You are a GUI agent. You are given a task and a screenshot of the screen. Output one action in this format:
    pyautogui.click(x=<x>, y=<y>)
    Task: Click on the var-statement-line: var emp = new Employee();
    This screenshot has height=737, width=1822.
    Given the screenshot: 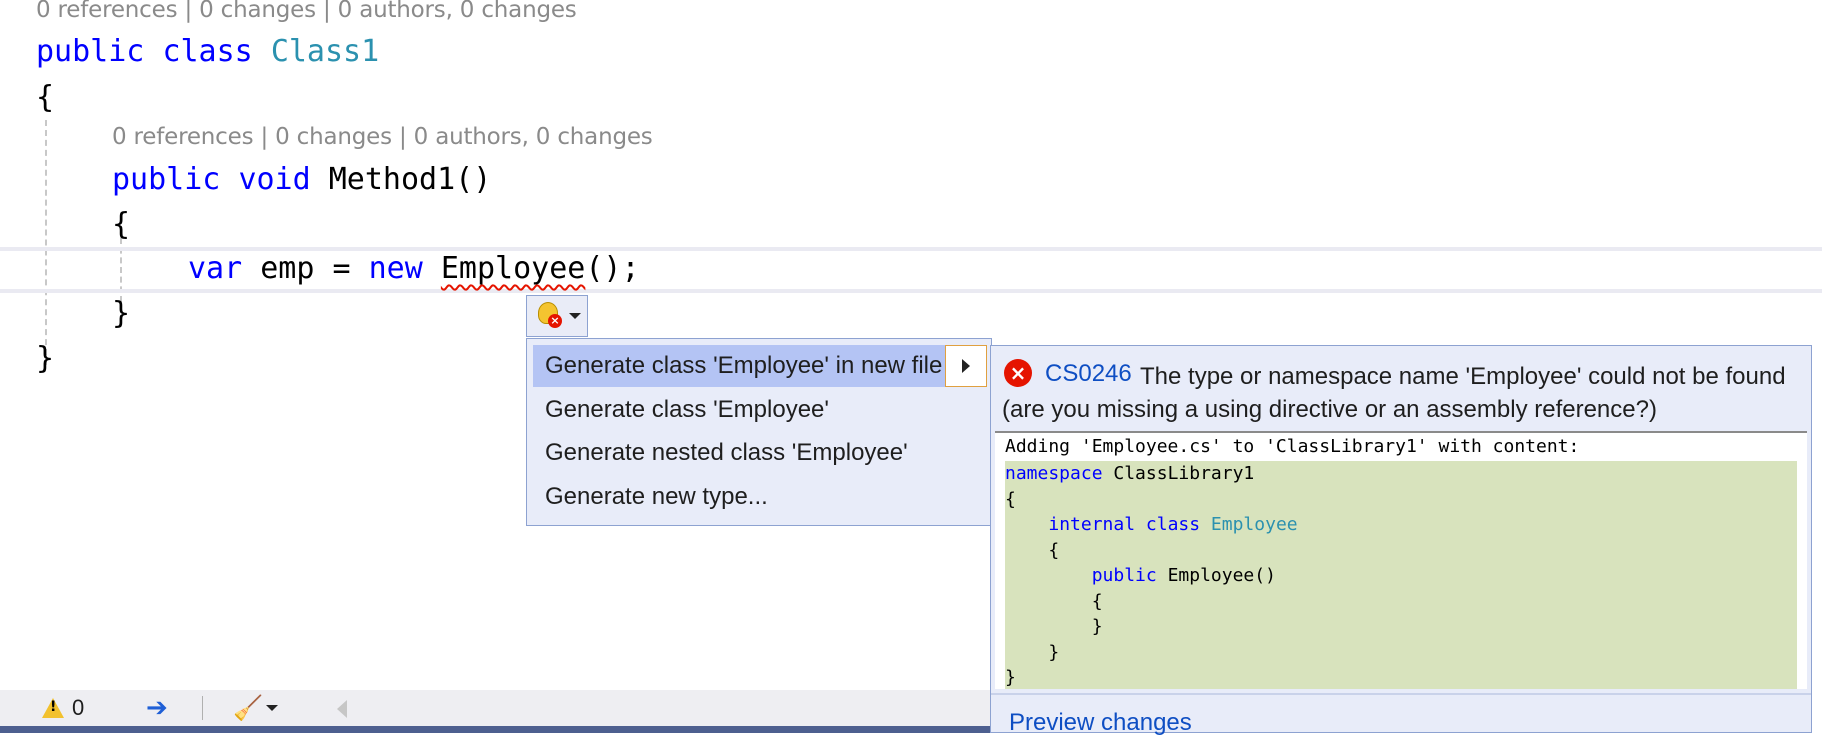 What is the action you would take?
    pyautogui.click(x=414, y=269)
    